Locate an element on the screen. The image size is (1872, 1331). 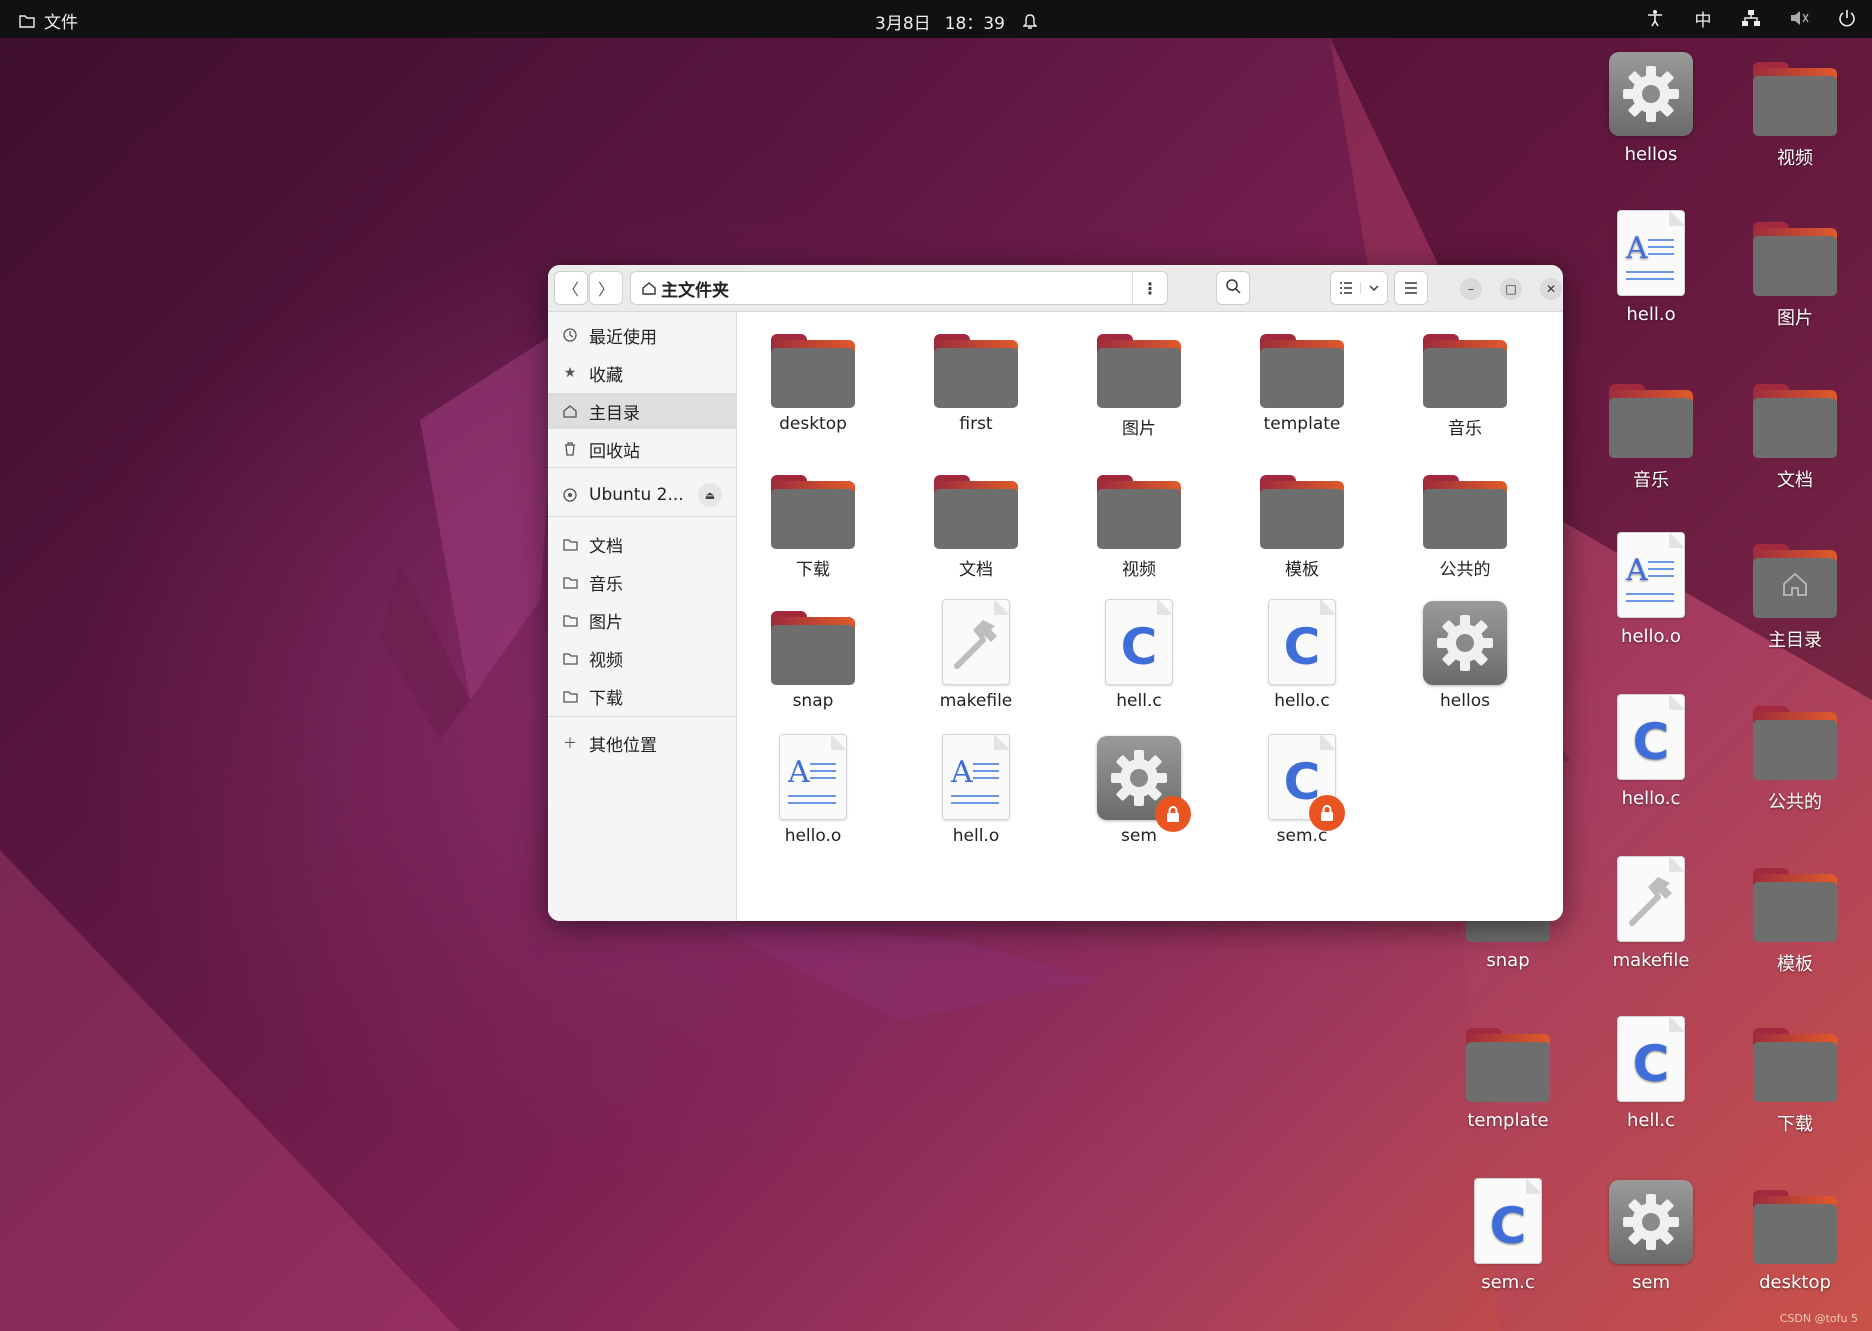
desktop-item: 主目录 is located at coordinates (1795, 592).